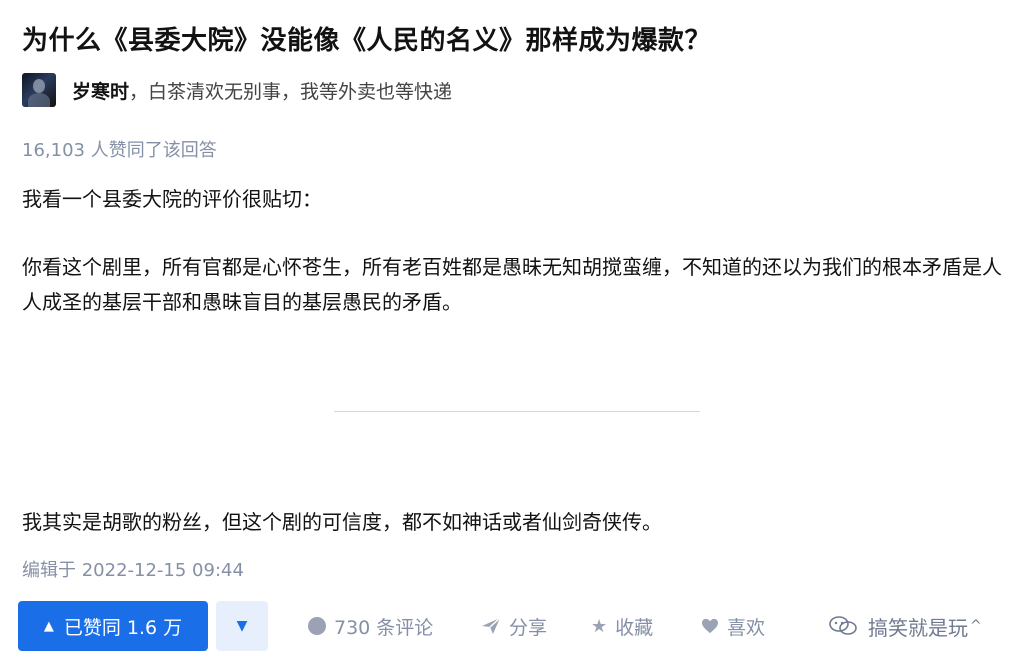 The height and width of the screenshot is (672, 1024). What do you see at coordinates (366, 38) in the screenshot?
I see `question-title: 为什么《县委大院》没能像《人民的名义》那样成为爆款？` at bounding box center [366, 38].